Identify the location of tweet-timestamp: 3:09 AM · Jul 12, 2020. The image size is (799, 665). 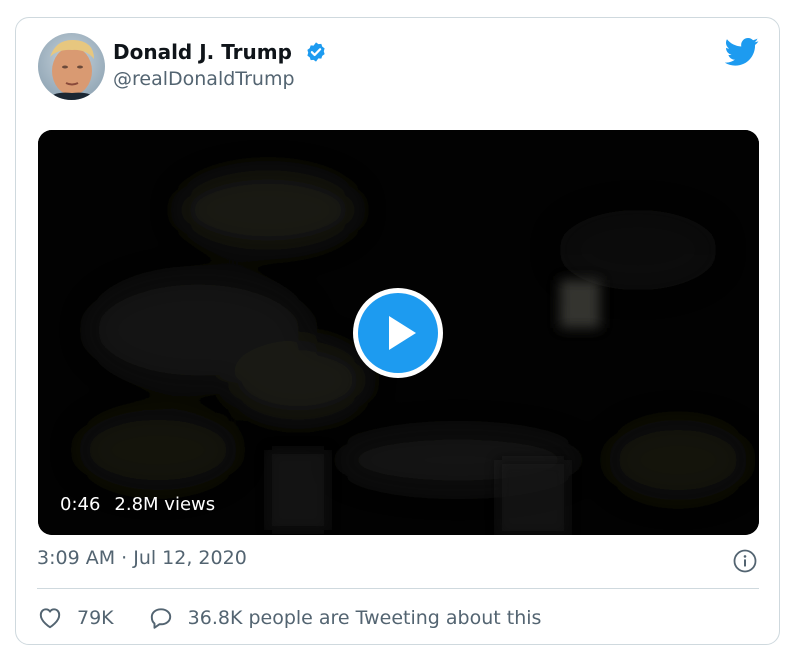
(142, 558).